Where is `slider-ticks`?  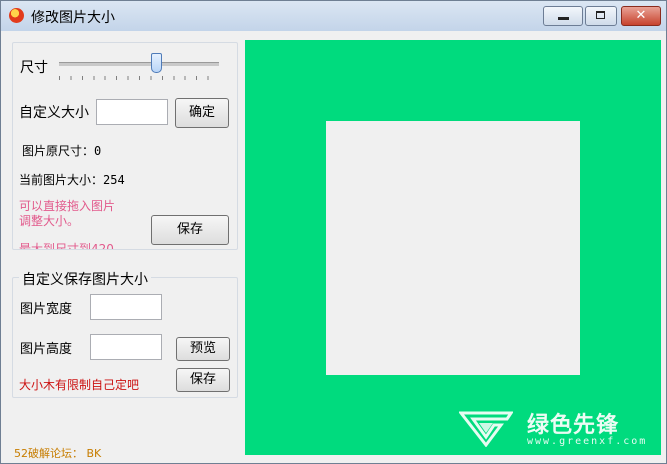
slider-ticks is located at coordinates (139, 78).